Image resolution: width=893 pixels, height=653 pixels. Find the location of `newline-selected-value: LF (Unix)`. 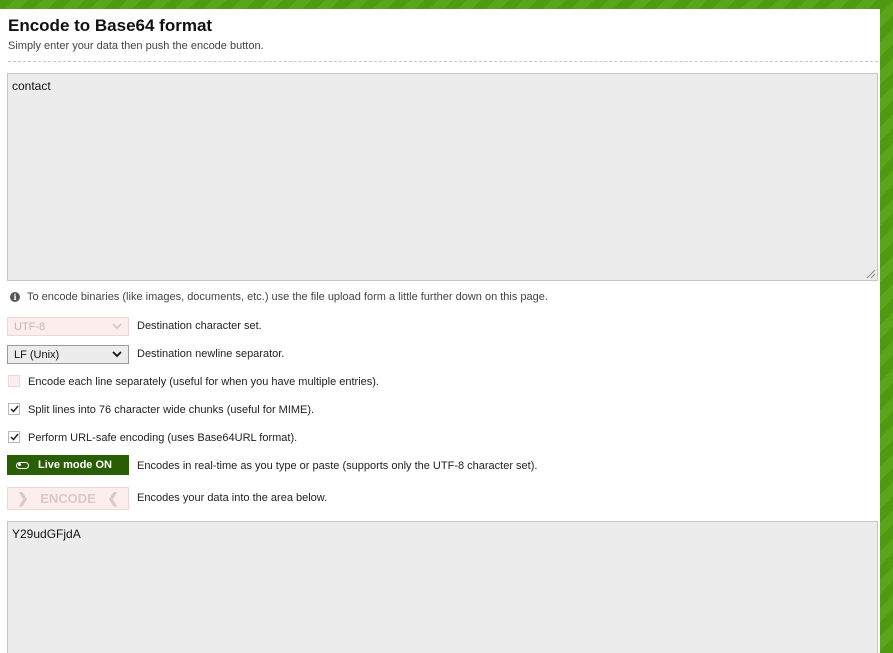

newline-selected-value: LF (Unix) is located at coordinates (37, 354).